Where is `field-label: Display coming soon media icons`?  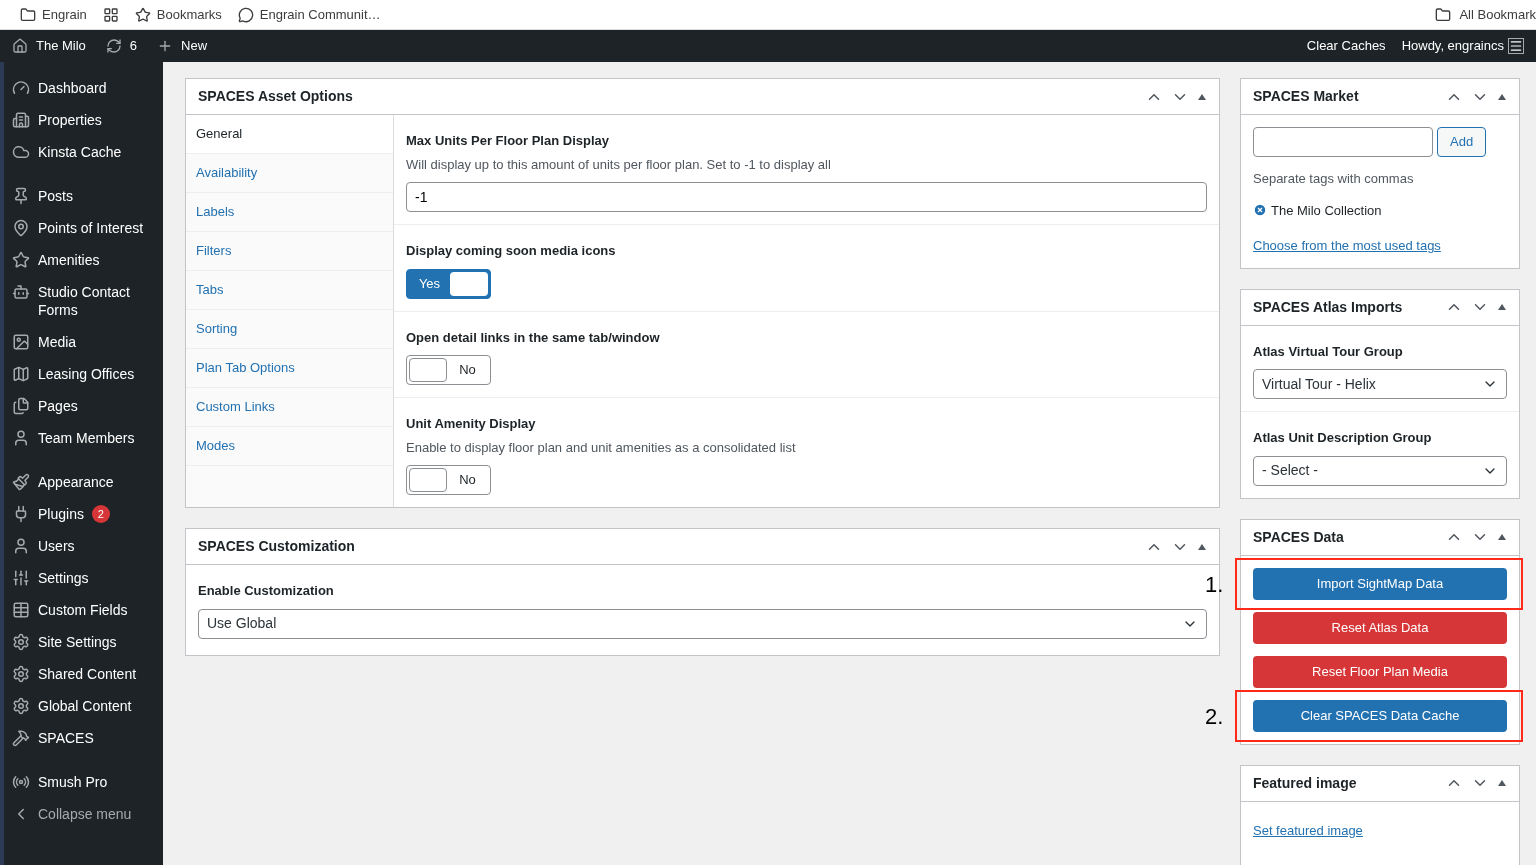 field-label: Display coming soon media icons is located at coordinates (511, 251).